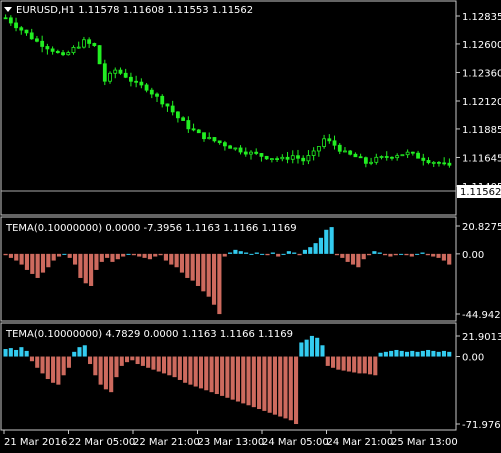 The width and height of the screenshot is (501, 453). What do you see at coordinates (102, 442) in the screenshot?
I see `time-tick-label: 22 Mar 05:00` at bounding box center [102, 442].